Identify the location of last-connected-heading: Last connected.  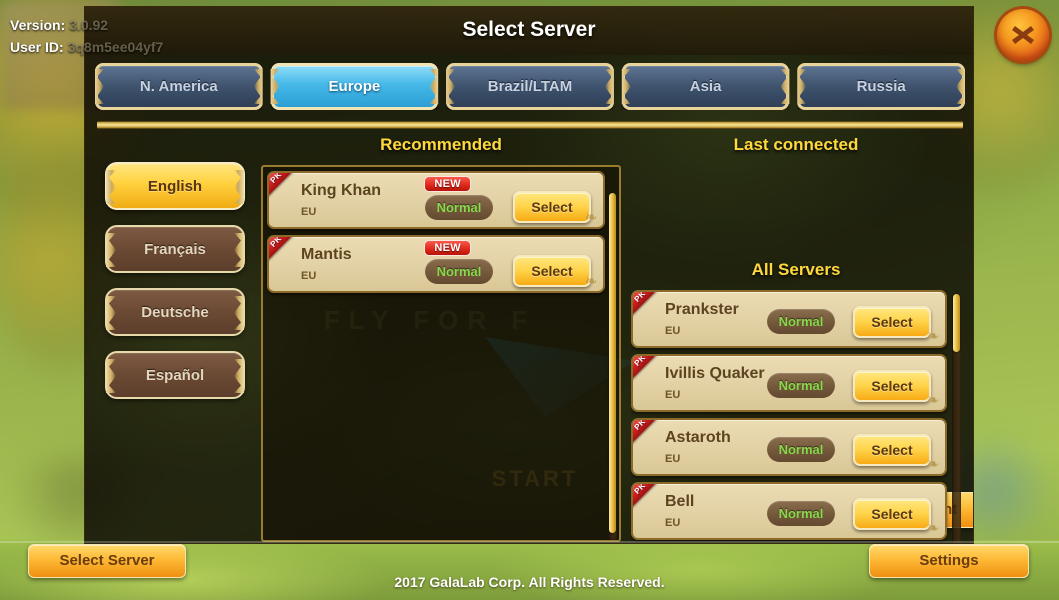
(796, 144).